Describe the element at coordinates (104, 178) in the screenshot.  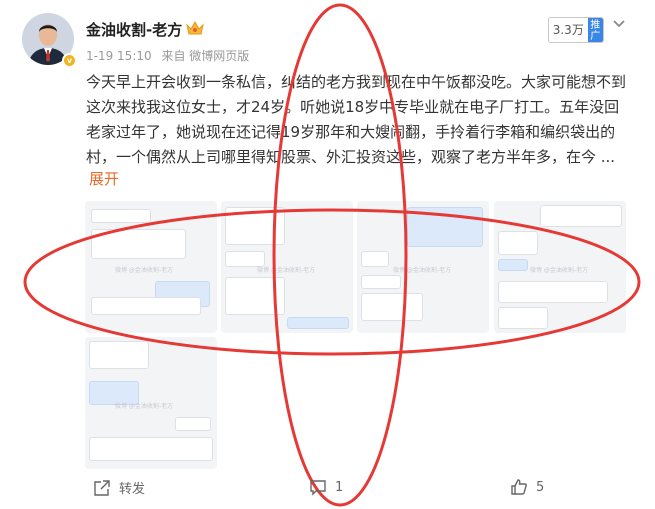
I see `expand-link: 展开` at that location.